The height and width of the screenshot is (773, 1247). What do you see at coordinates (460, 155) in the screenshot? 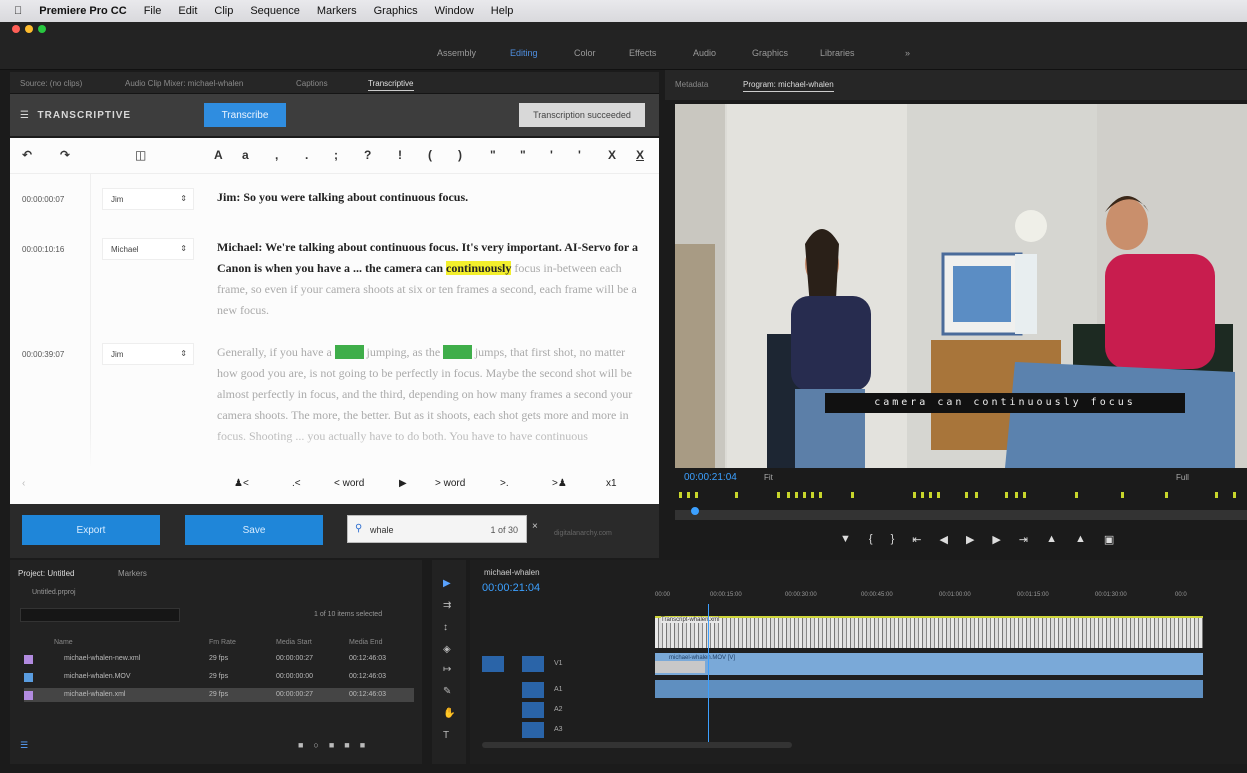
I see `close-paren-button: )` at bounding box center [460, 155].